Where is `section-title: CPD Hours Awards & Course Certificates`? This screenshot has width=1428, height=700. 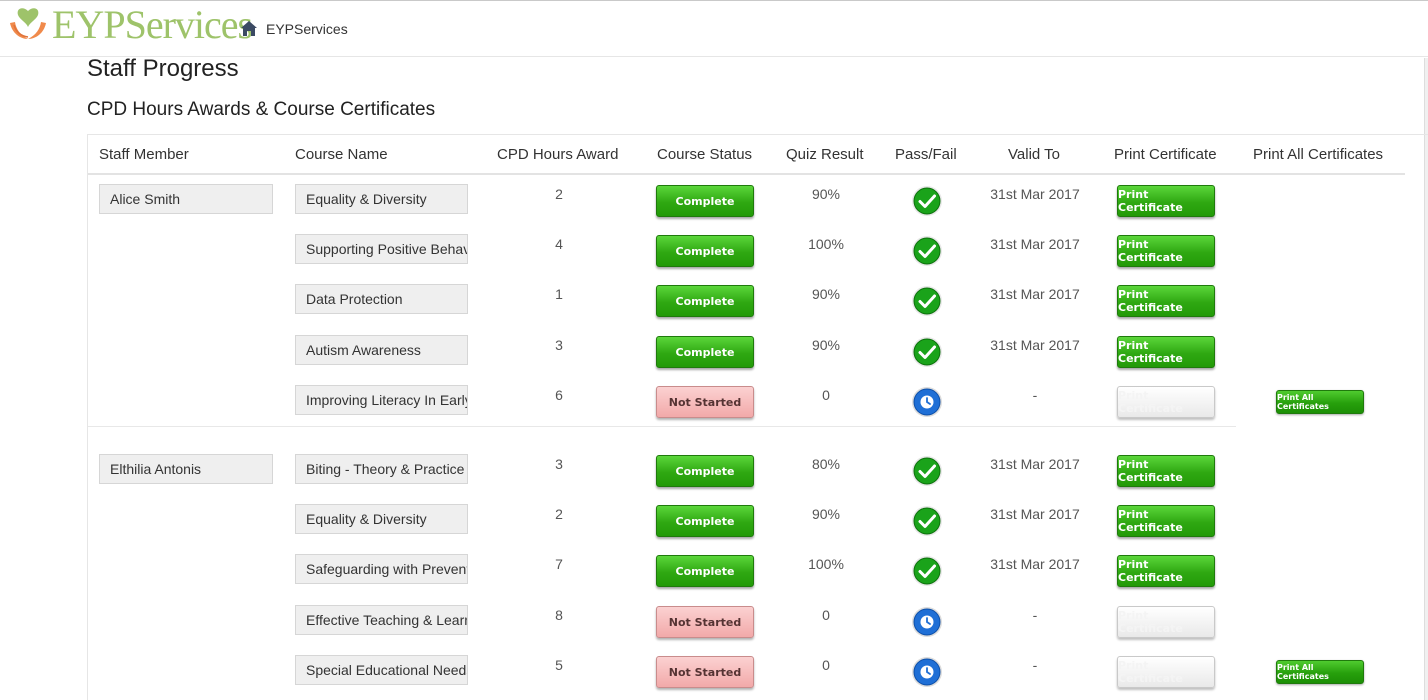
section-title: CPD Hours Awards & Course Certificates is located at coordinates (261, 109).